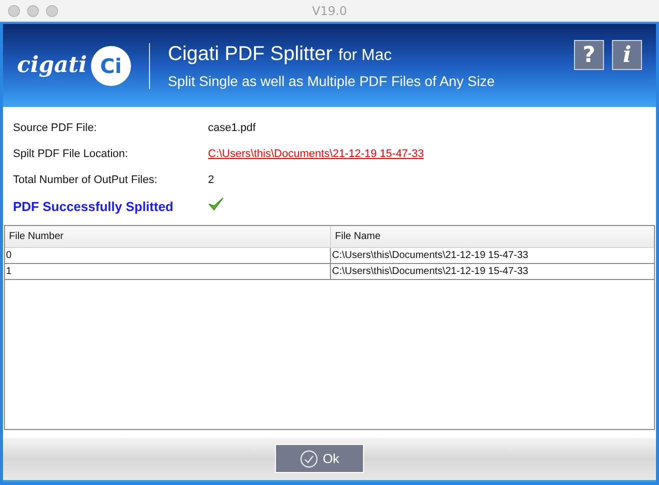 The width and height of the screenshot is (659, 485). I want to click on table-cell: 0, so click(168, 255).